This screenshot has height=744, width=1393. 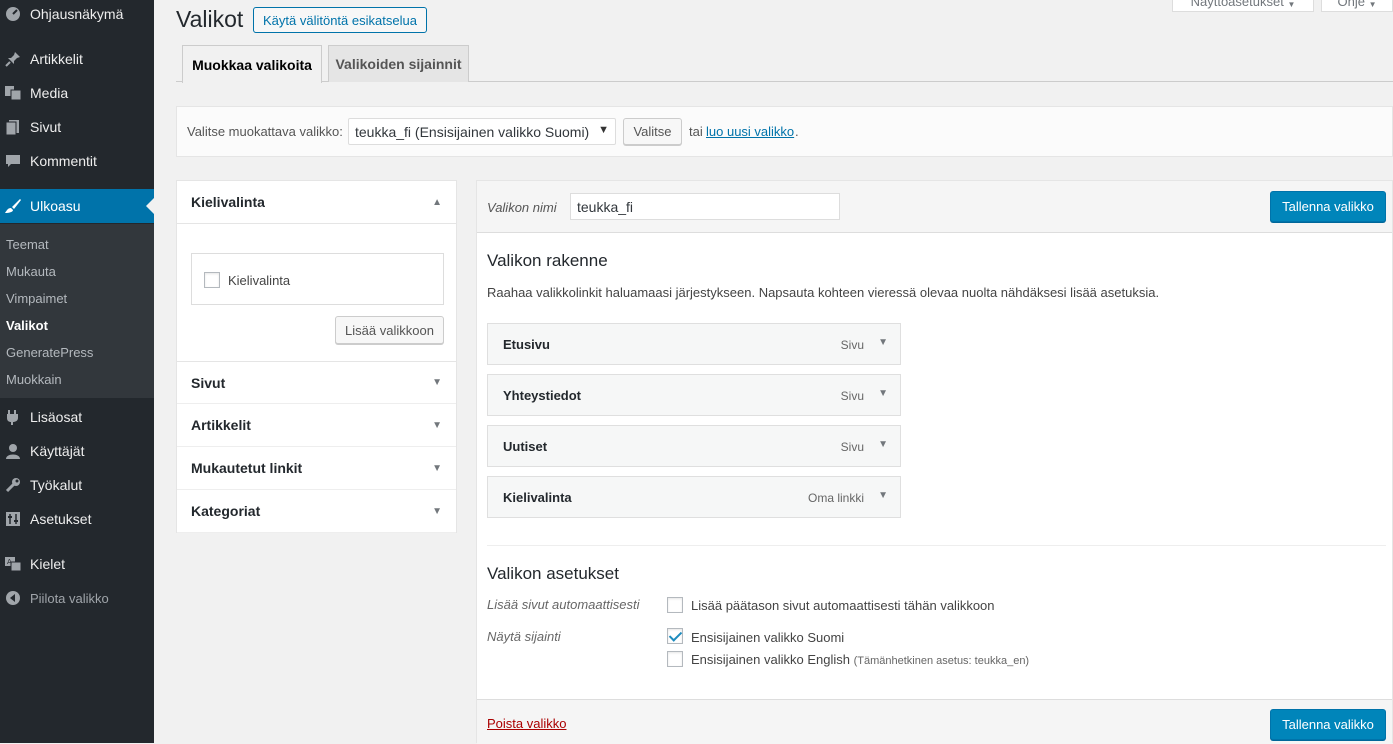 What do you see at coordinates (547, 260) in the screenshot?
I see `menu-structure-title: Valikon rakenne` at bounding box center [547, 260].